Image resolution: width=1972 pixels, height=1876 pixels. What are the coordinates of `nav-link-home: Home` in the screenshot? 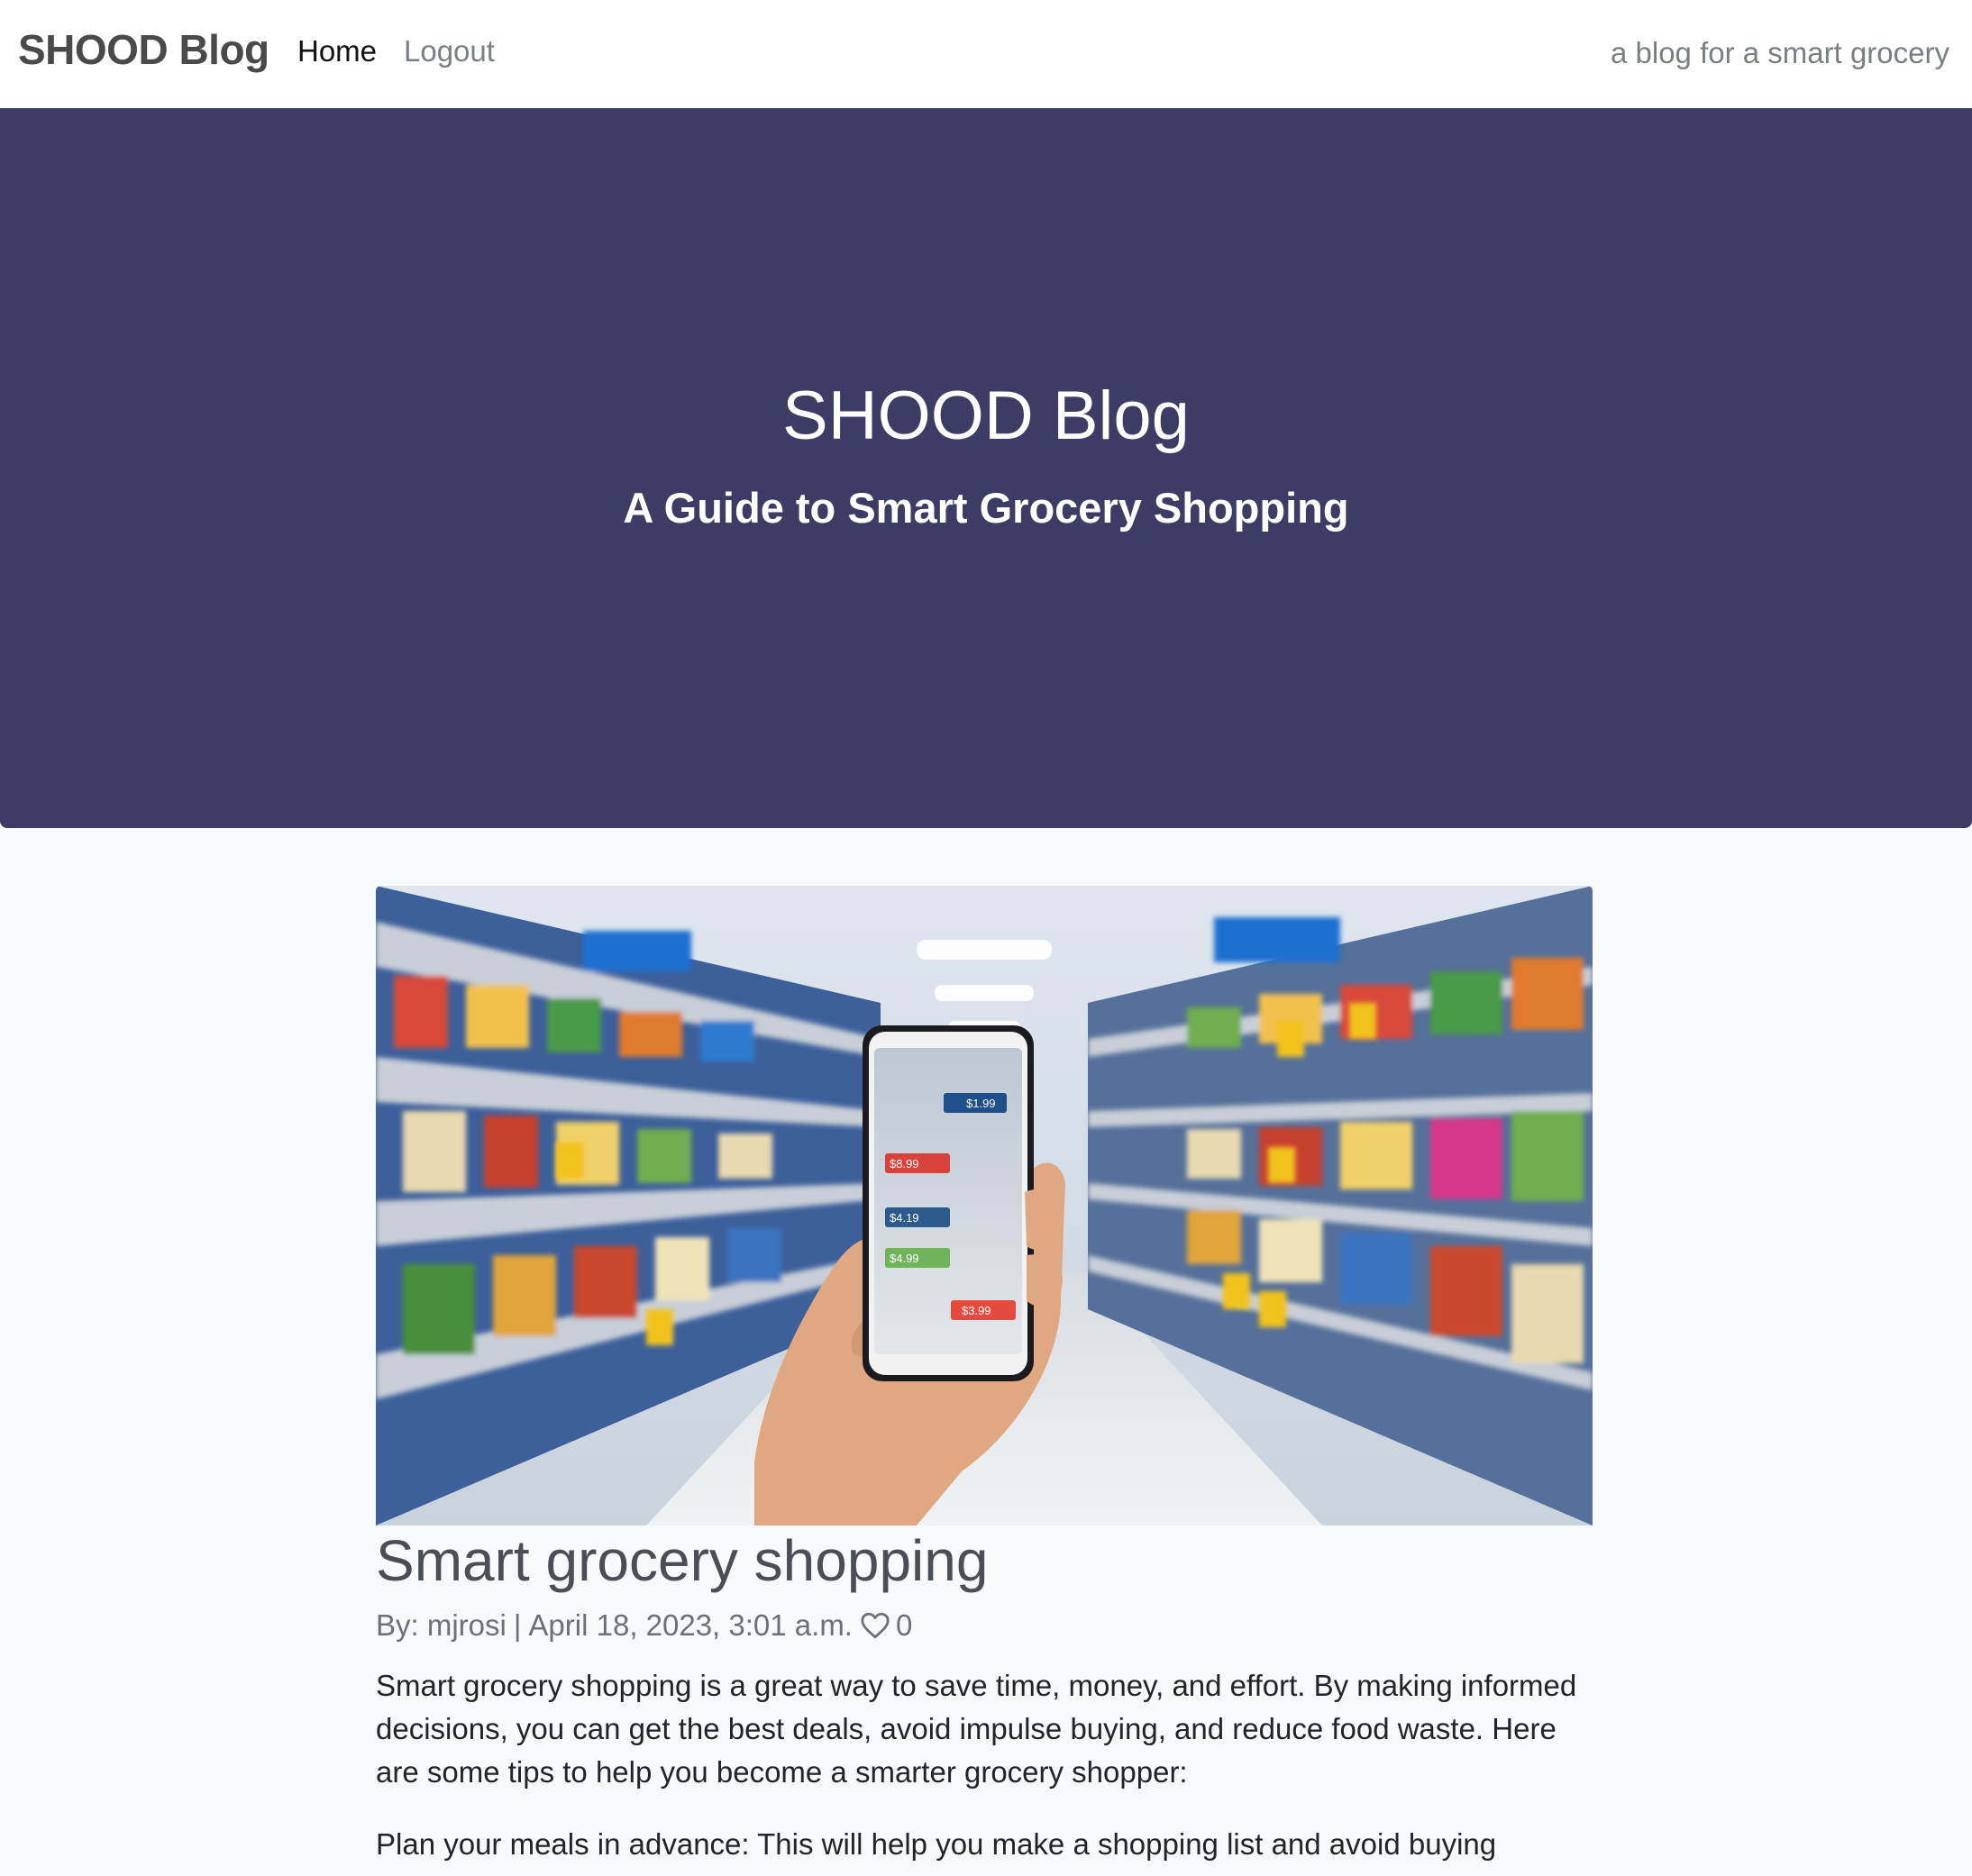 It's located at (337, 51).